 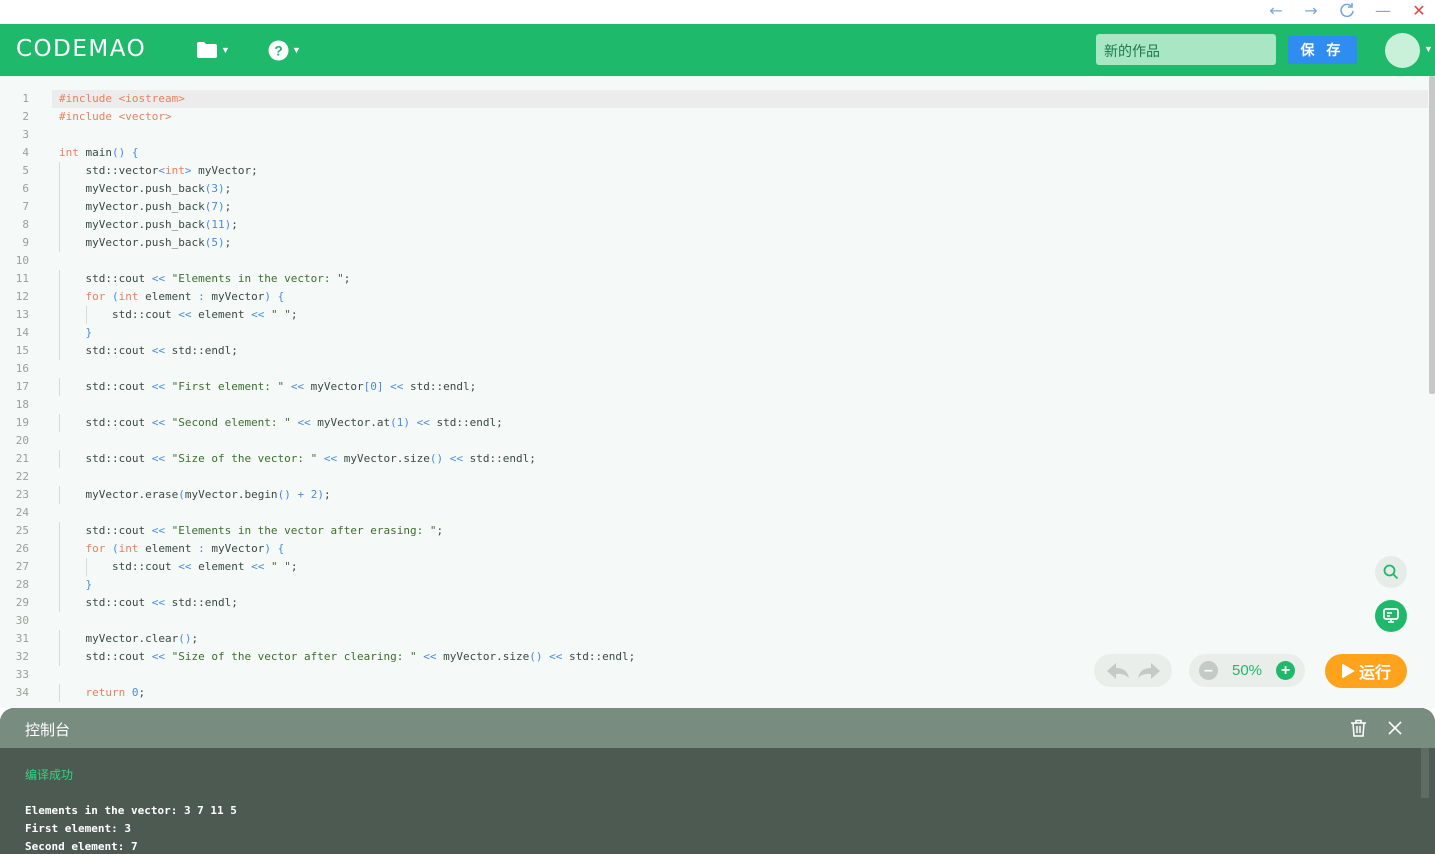 I want to click on zoom-control: – 50% +, so click(x=1247, y=670).